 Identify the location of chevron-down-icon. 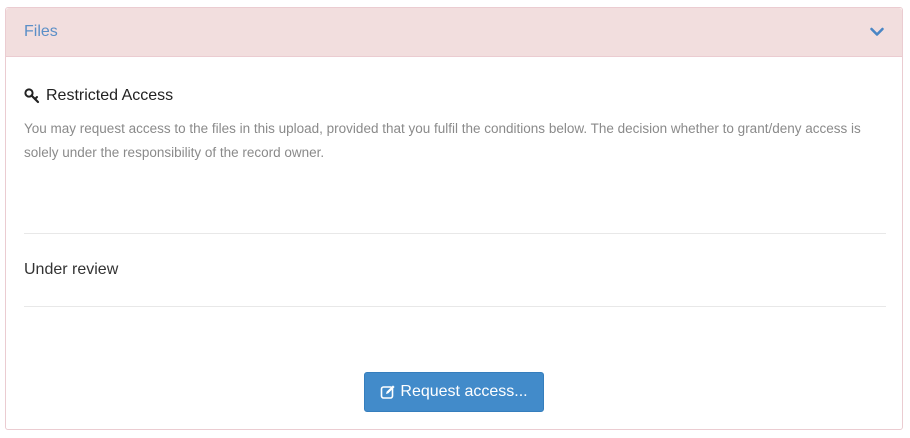
(877, 32).